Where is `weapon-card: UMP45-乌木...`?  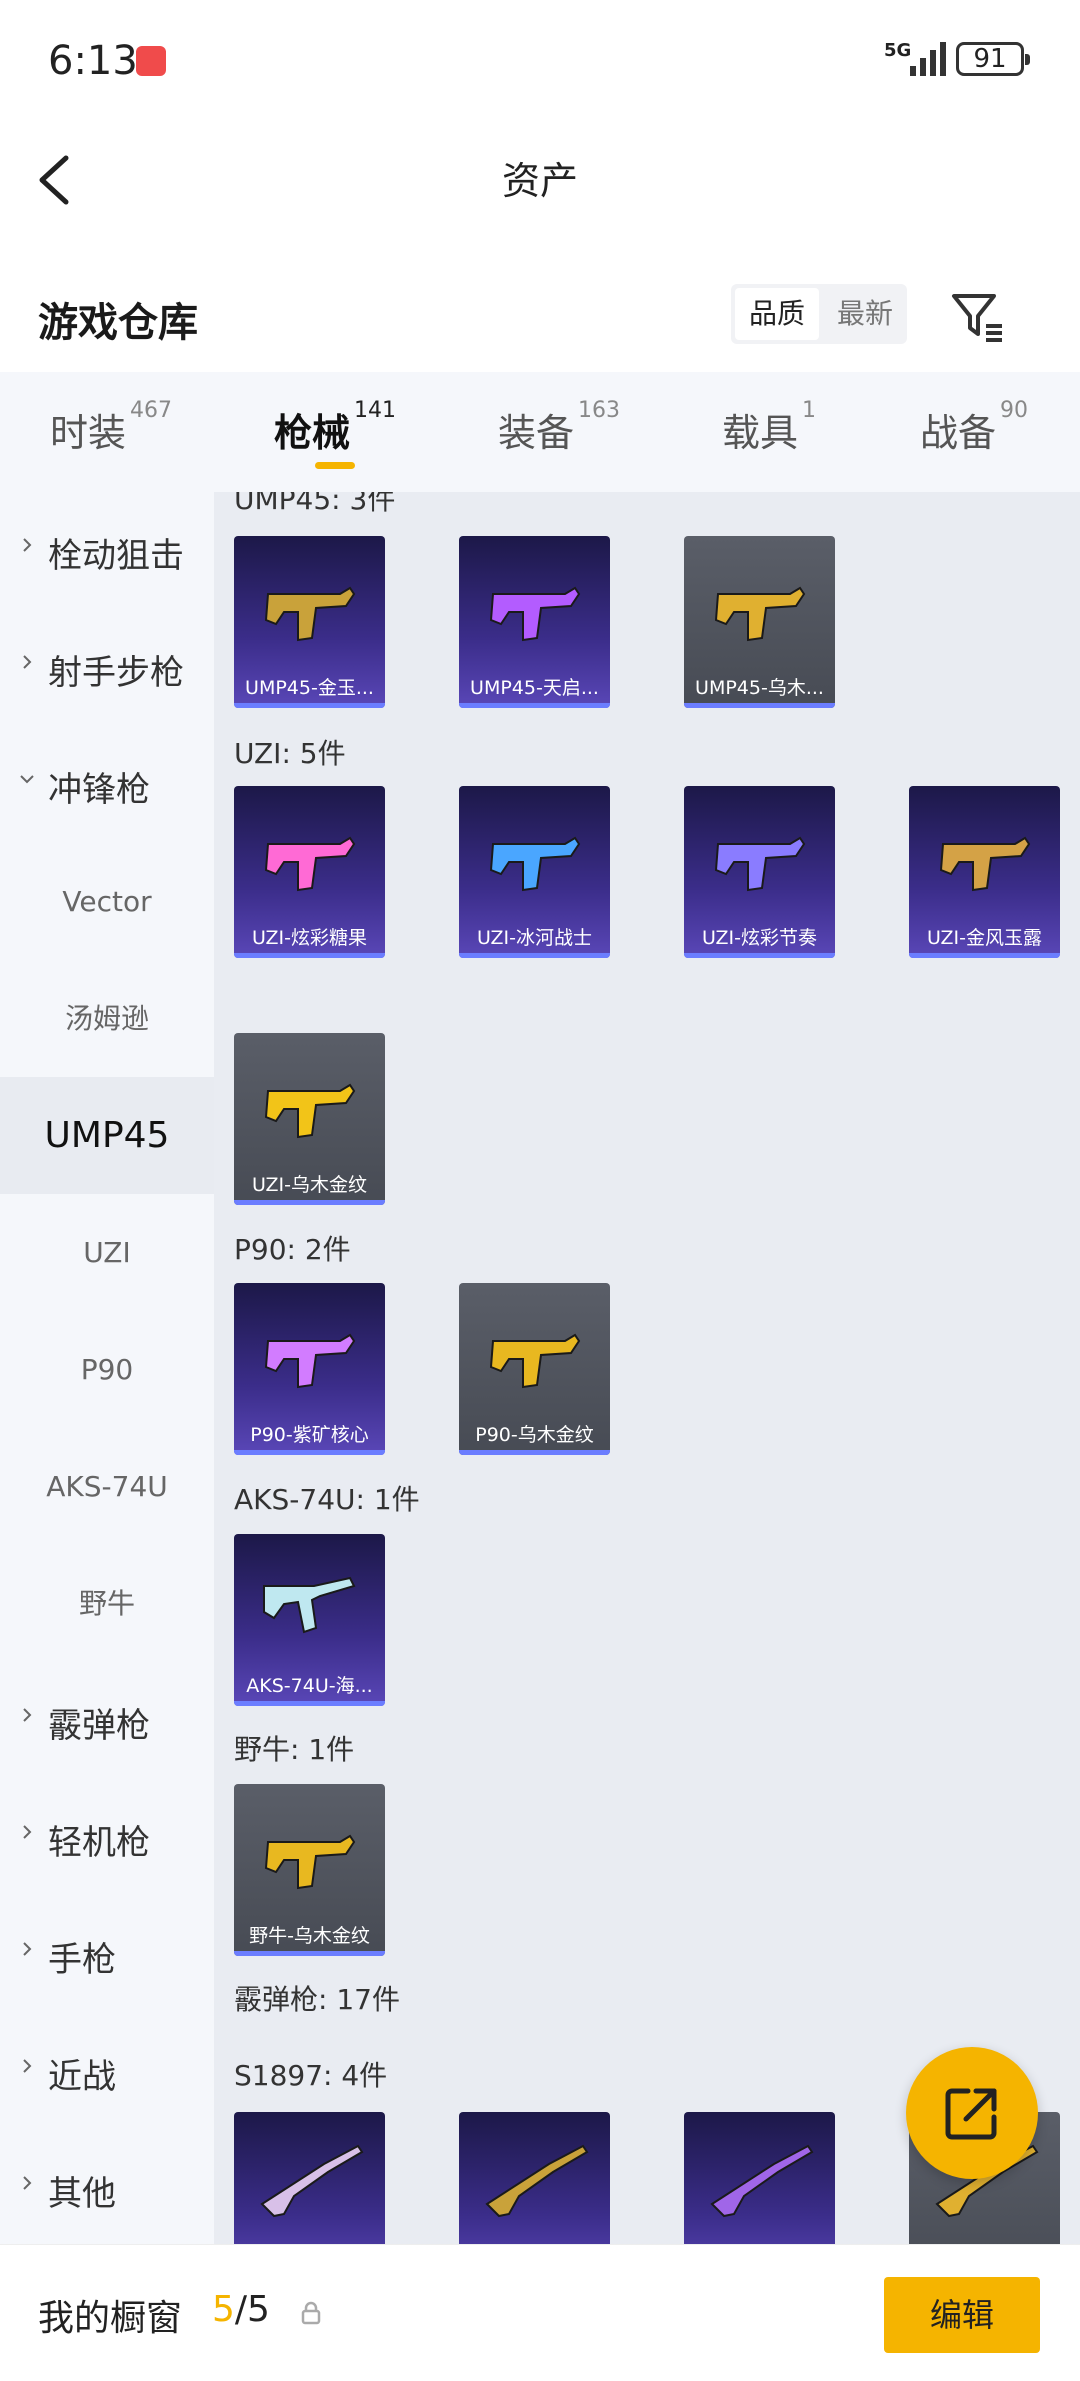 weapon-card: UMP45-乌木... is located at coordinates (759, 622).